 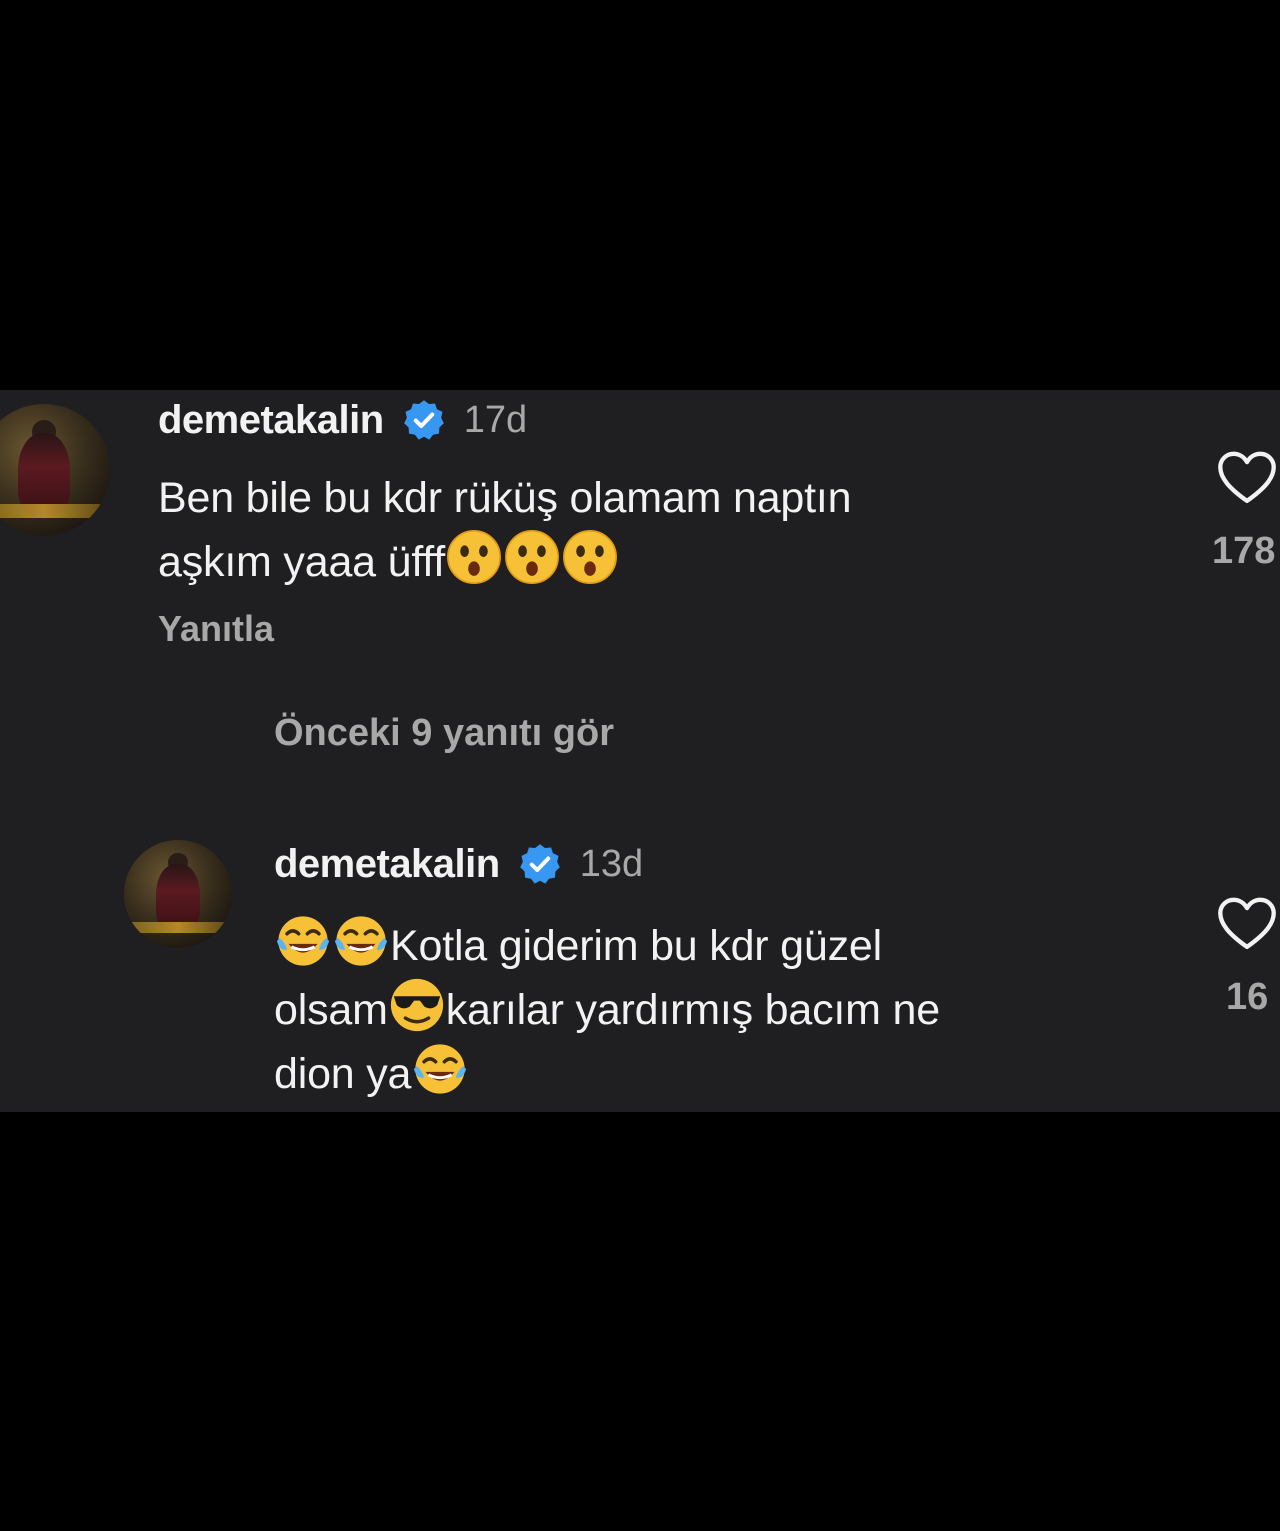 I want to click on comment-line-text: dion ya, so click(x=343, y=1074).